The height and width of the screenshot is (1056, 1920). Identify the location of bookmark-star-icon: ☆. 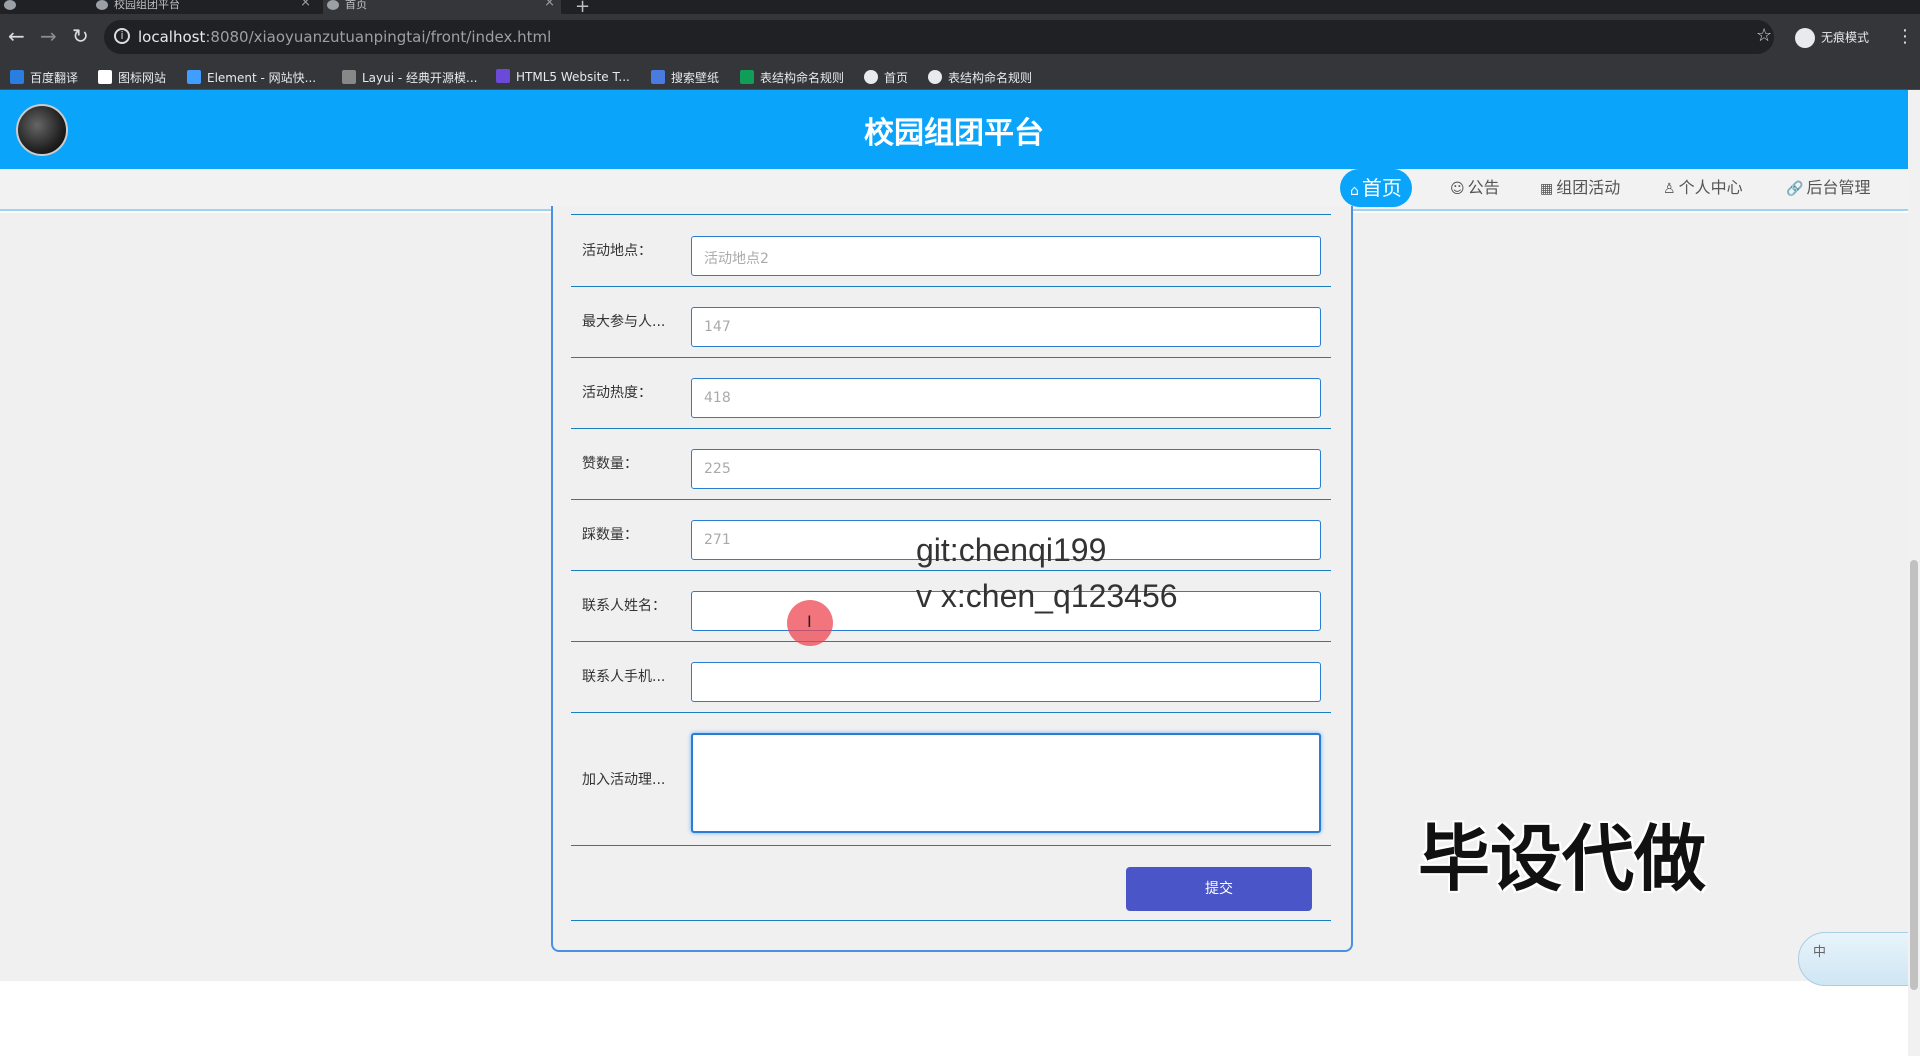
(1764, 35).